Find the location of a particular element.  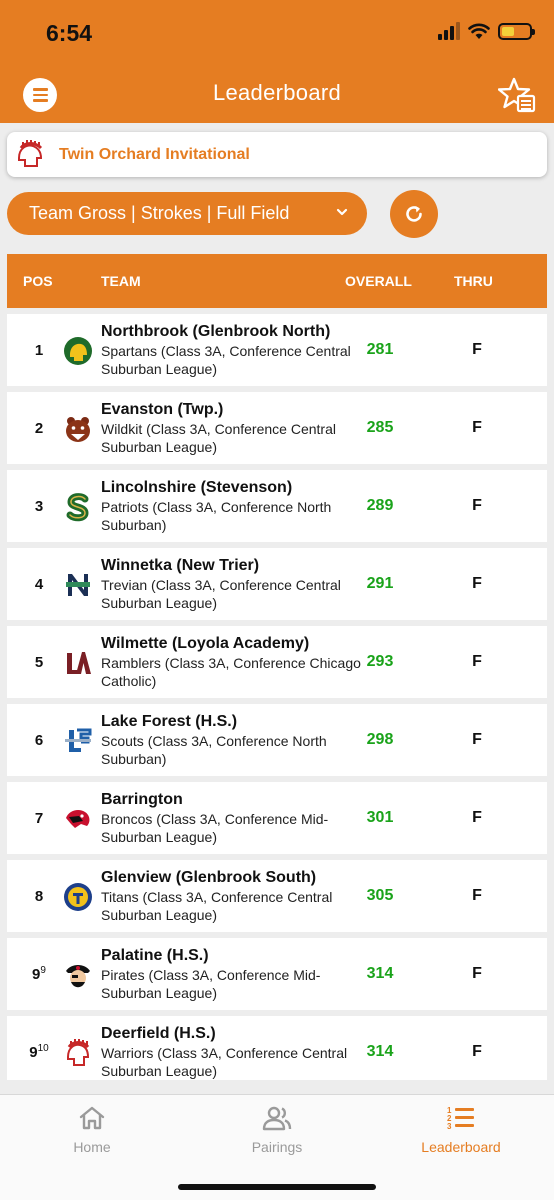

col-thru-header: THRU is located at coordinates (473, 281).